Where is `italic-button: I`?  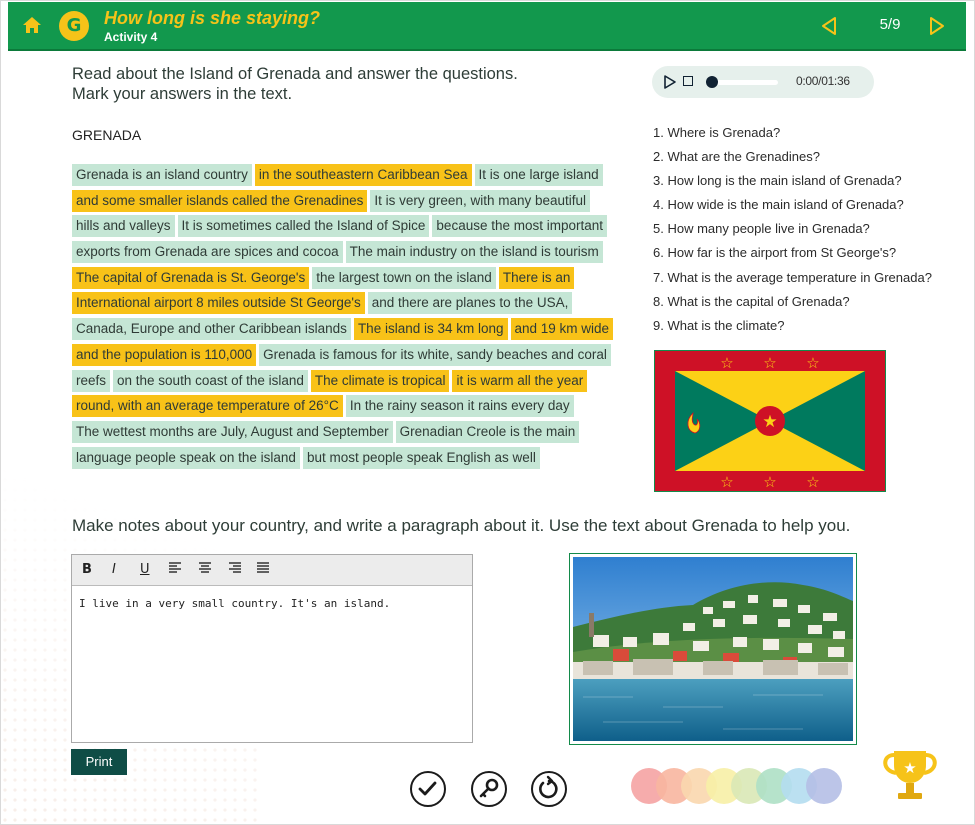
italic-button: I is located at coordinates (114, 569).